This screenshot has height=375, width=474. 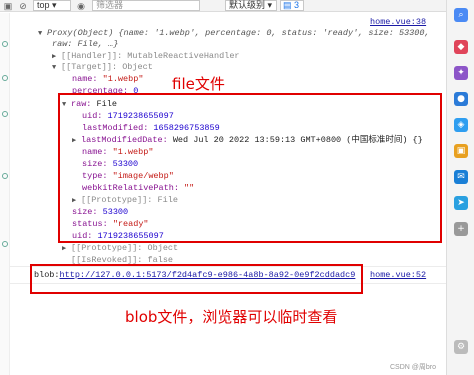 What do you see at coordinates (146, 5) in the screenshot?
I see `filter-input: 筛选器` at bounding box center [146, 5].